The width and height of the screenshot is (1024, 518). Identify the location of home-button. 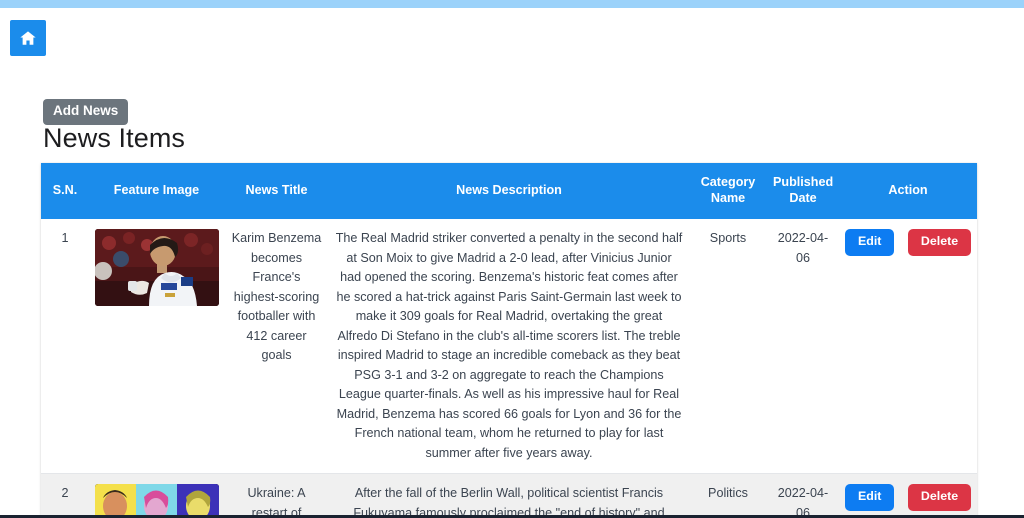
(28, 38).